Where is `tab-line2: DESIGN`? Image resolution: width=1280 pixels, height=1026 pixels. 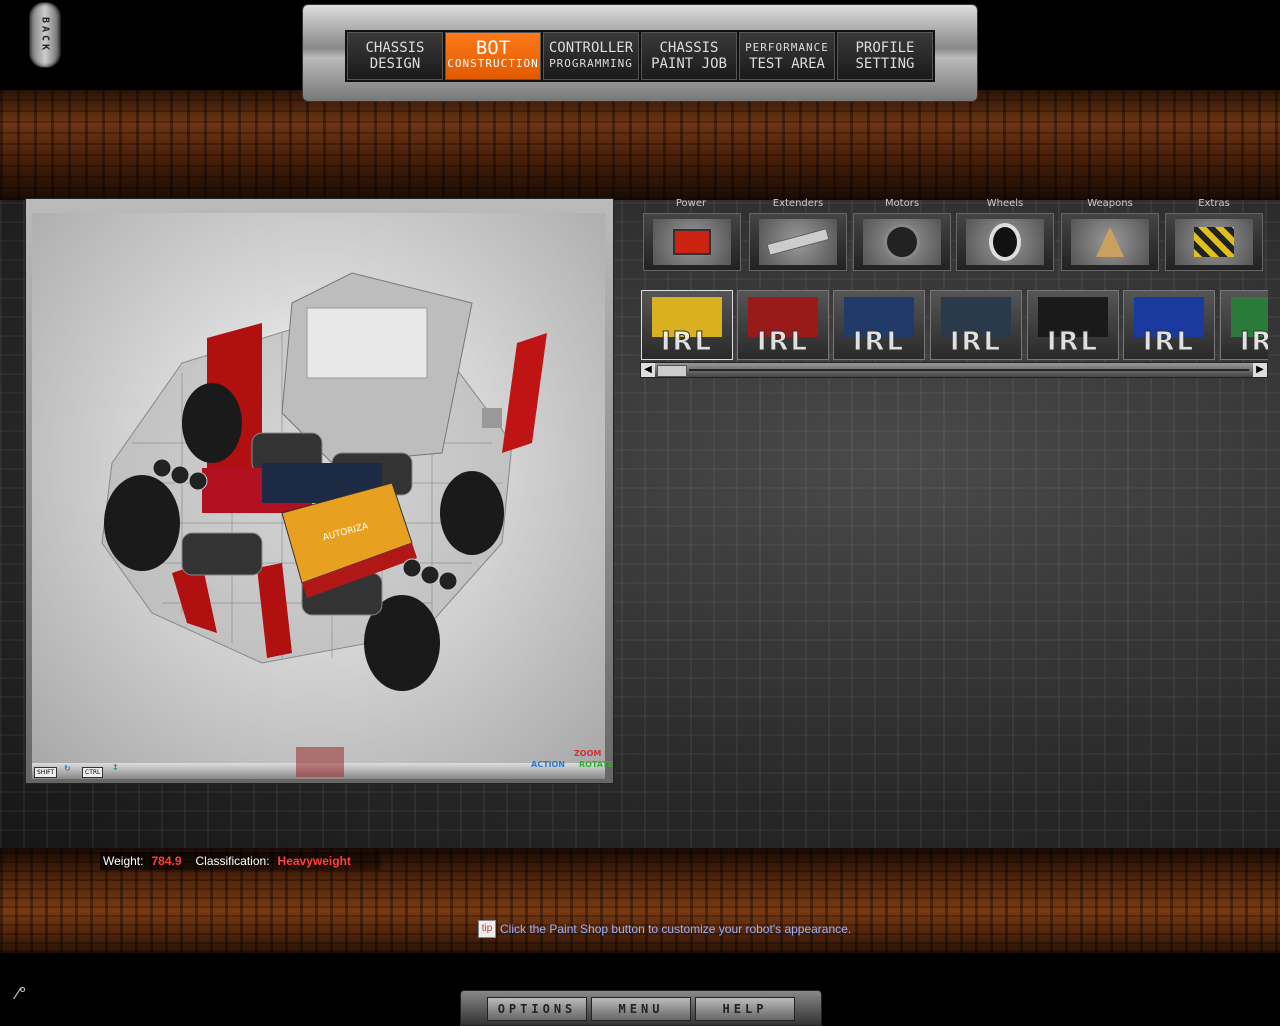 tab-line2: DESIGN is located at coordinates (395, 64).